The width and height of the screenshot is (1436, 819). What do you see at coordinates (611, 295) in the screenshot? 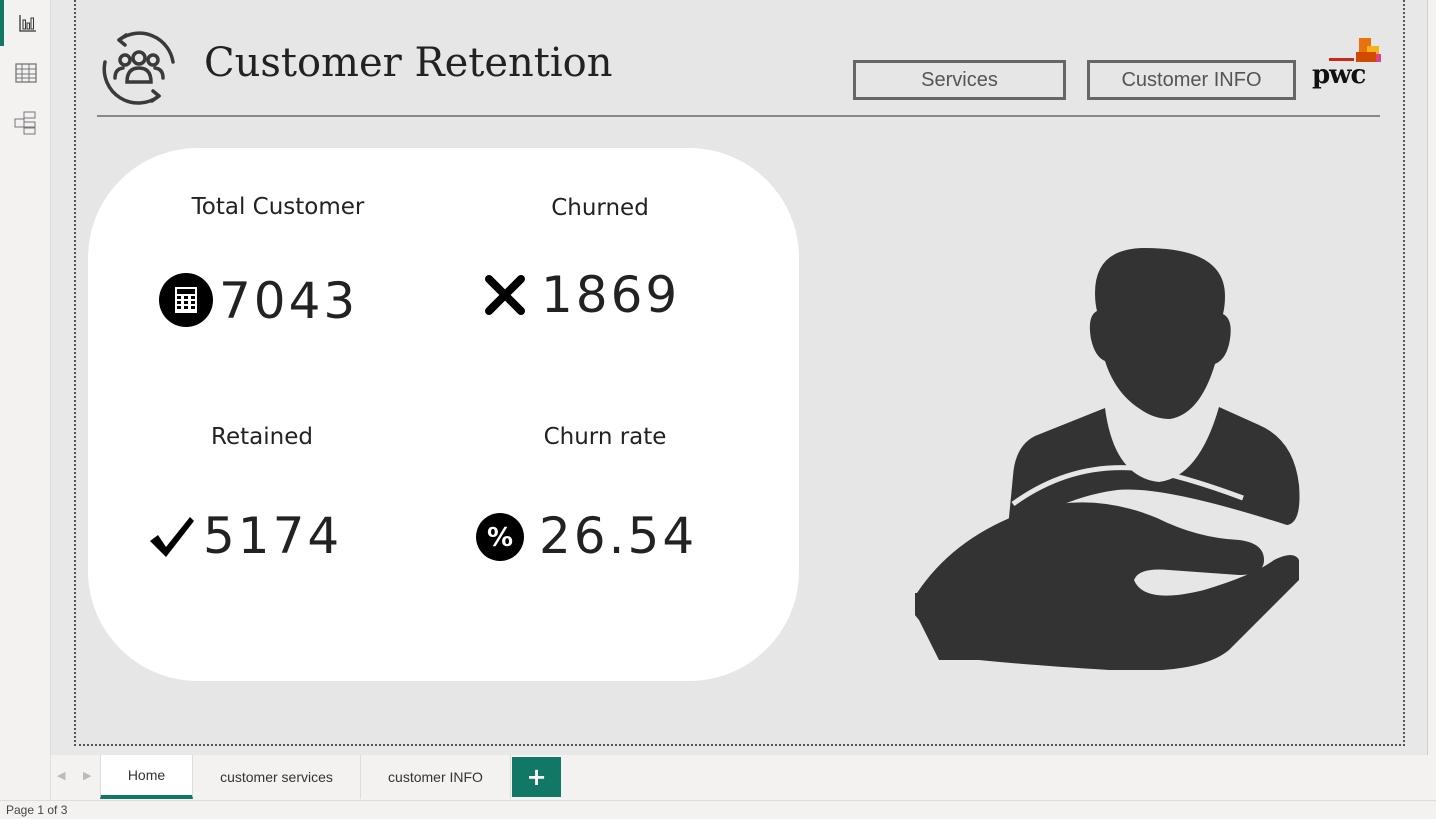
I see `churned-value: 1869` at bounding box center [611, 295].